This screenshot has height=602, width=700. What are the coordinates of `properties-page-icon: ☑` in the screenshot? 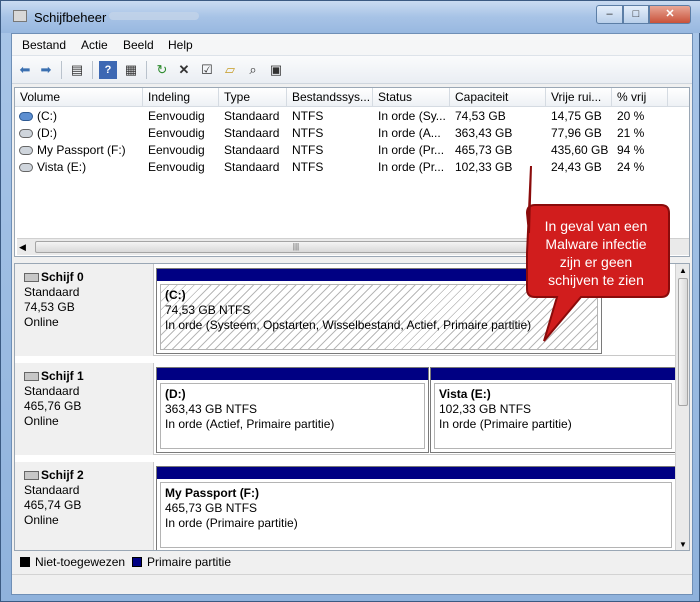 It's located at (207, 70).